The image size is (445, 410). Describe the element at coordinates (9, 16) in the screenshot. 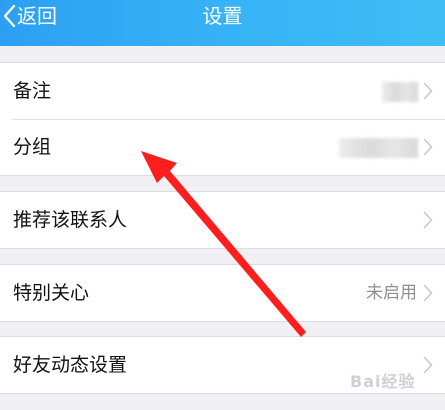

I see `chevron-left-icon` at that location.